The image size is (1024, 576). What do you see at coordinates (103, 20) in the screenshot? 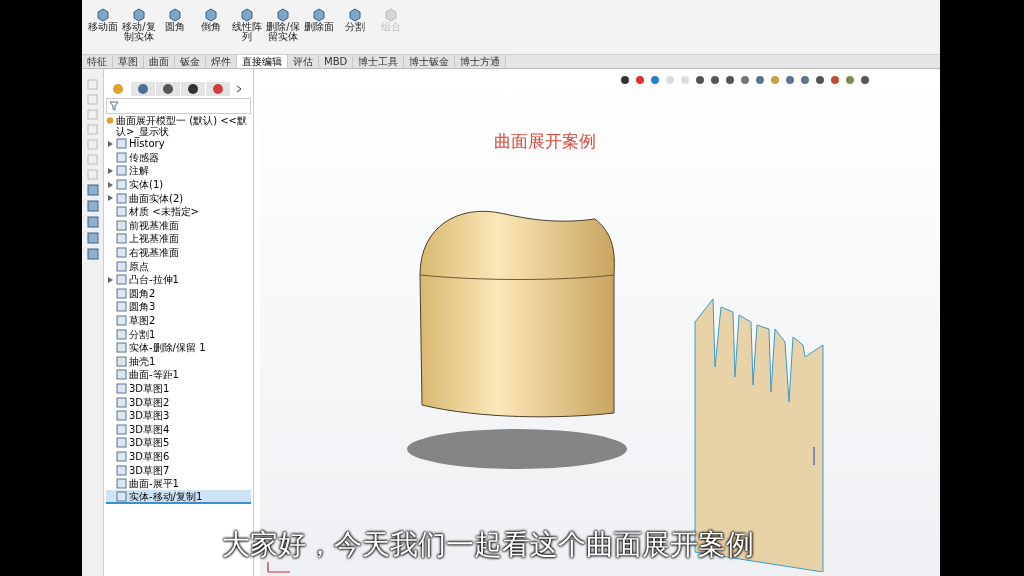
I see `toolbar-button: 移动面` at bounding box center [103, 20].